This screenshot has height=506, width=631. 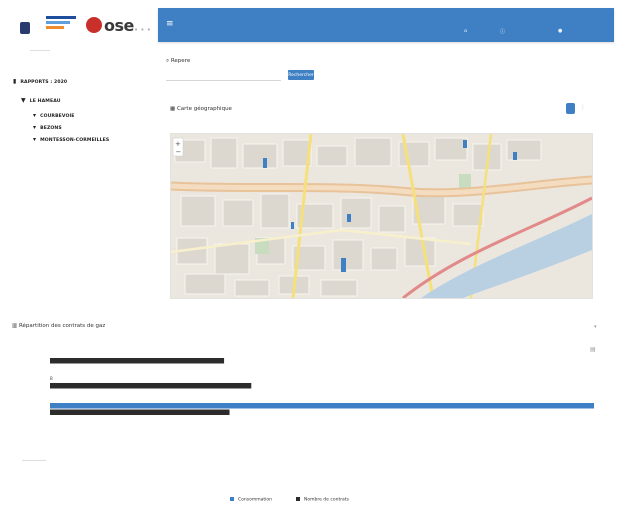 What do you see at coordinates (44, 82) in the screenshot?
I see `sidebar-item-label: RAPPORTS : 2020` at bounding box center [44, 82].